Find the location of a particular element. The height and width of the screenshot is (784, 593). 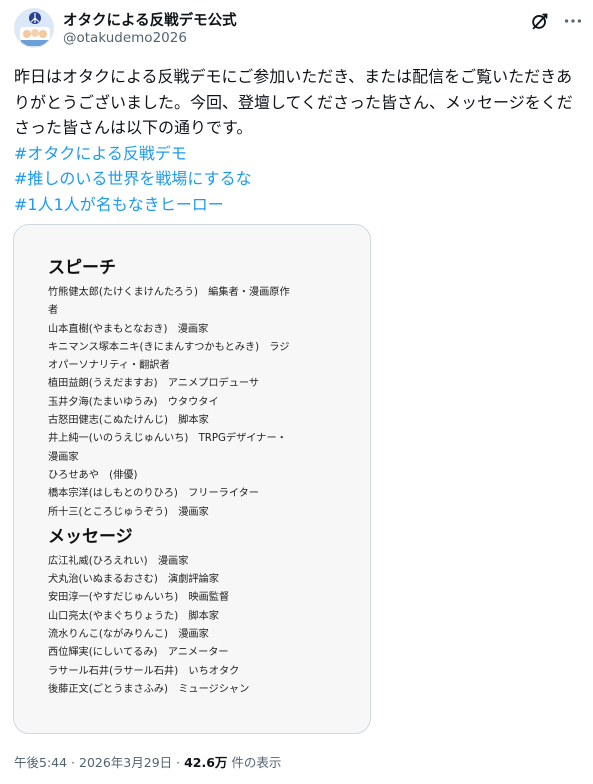

tweet-header: オタクによる反戦デモ公式 @otakudemo2026 is located at coordinates (298, 29).